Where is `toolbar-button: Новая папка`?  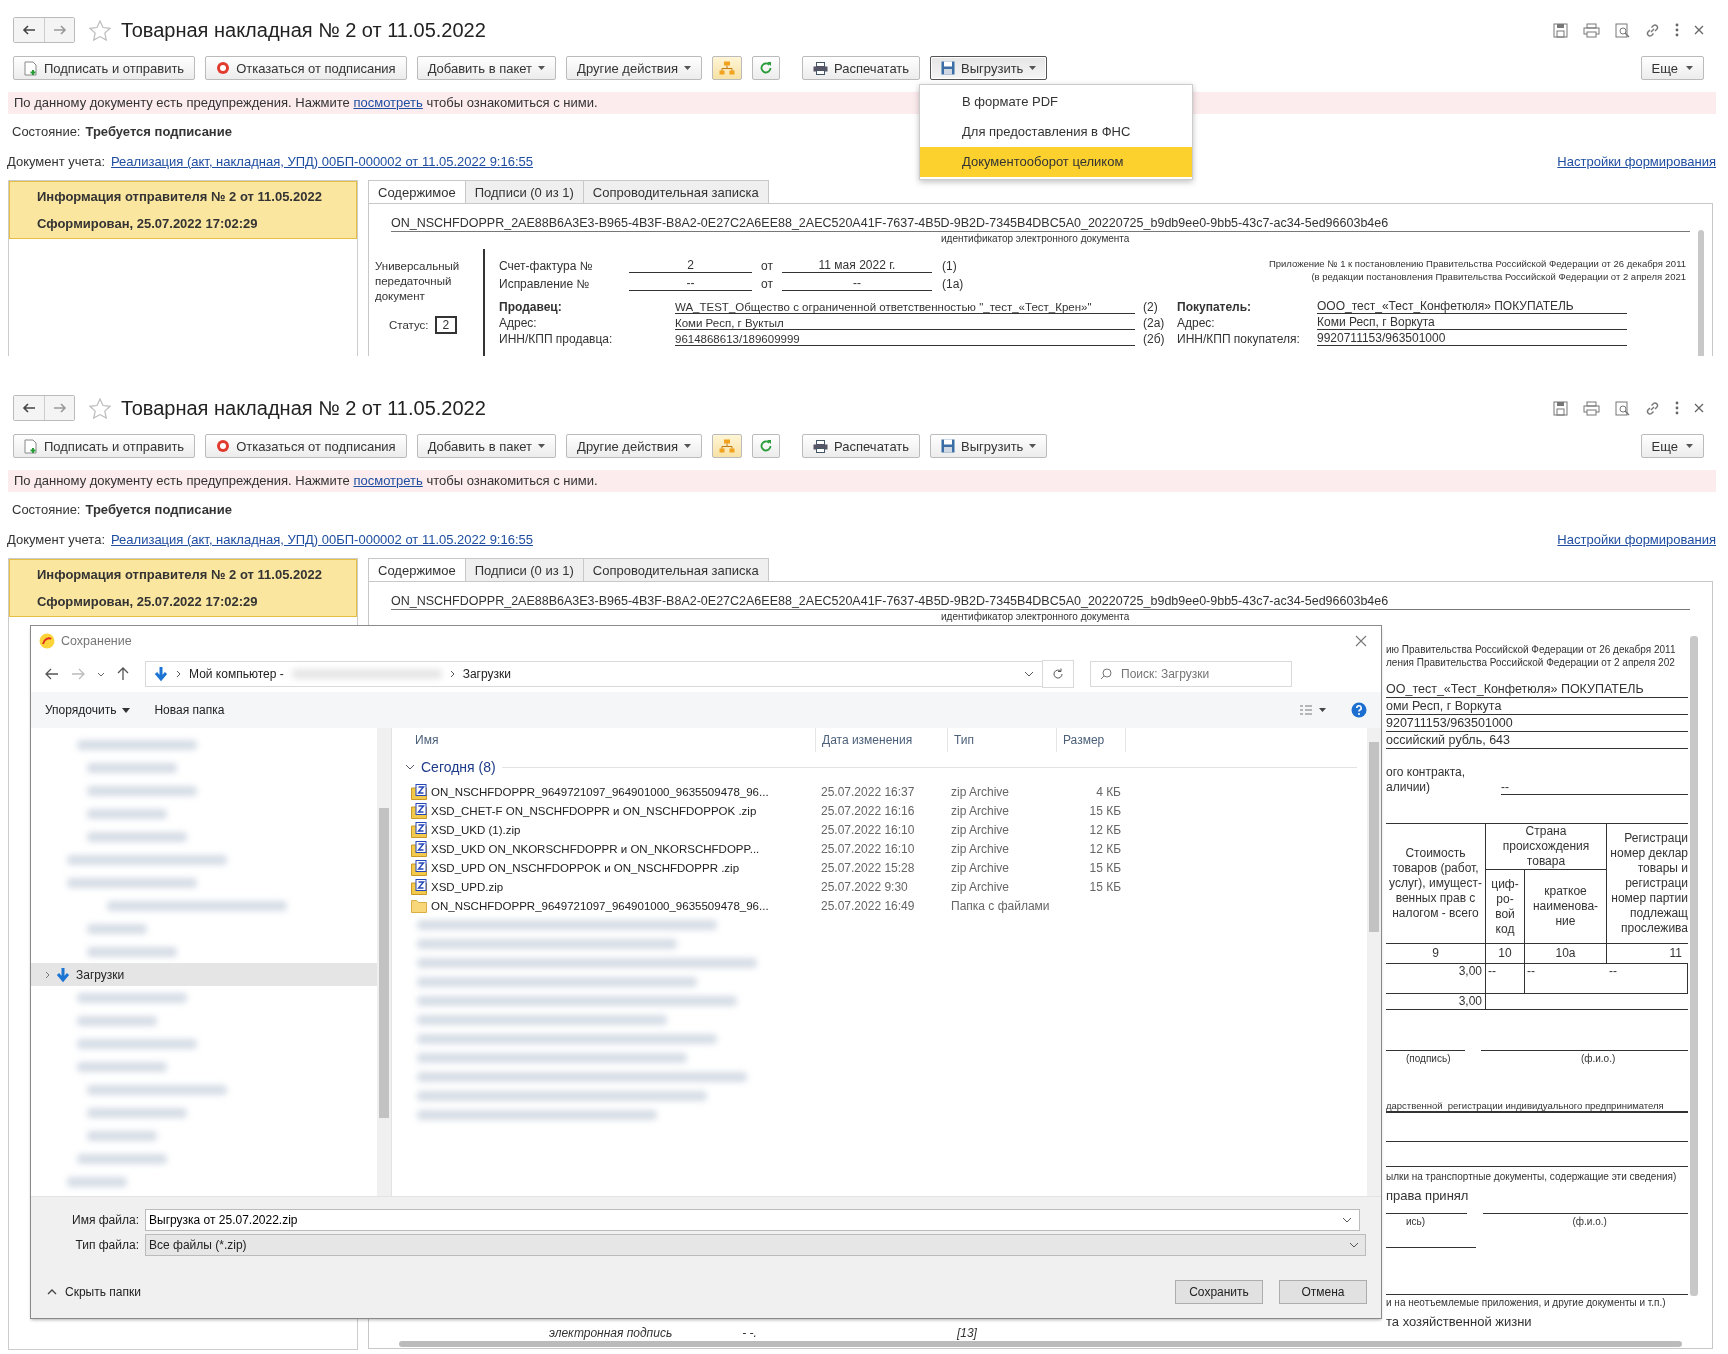
toolbar-button: Новая папка is located at coordinates (189, 710).